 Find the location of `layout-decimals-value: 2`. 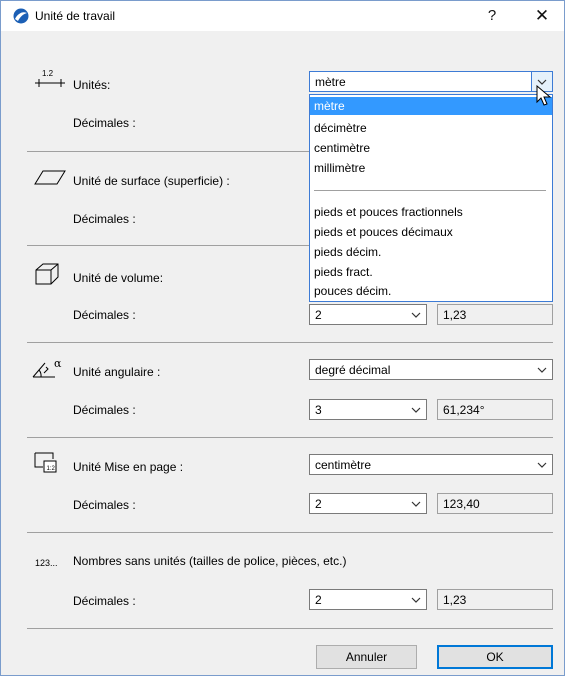

layout-decimals-value: 2 is located at coordinates (318, 504).